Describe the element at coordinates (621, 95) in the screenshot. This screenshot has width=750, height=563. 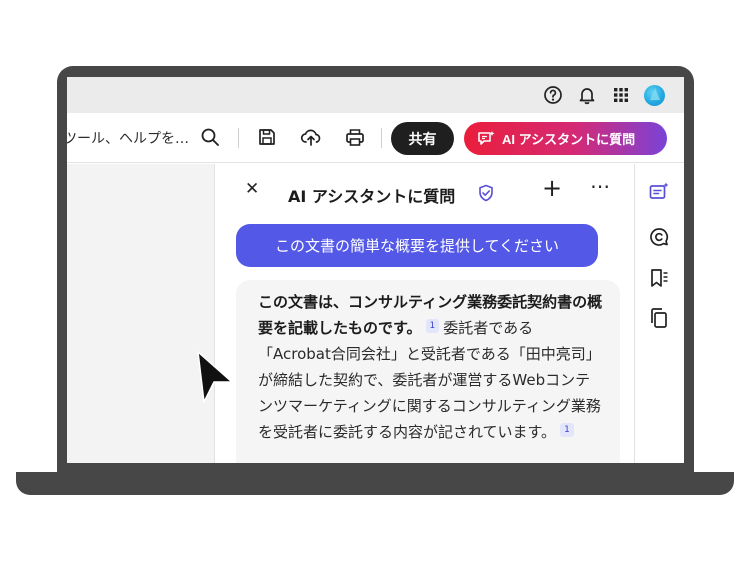
I see `apps-grid-icon` at that location.